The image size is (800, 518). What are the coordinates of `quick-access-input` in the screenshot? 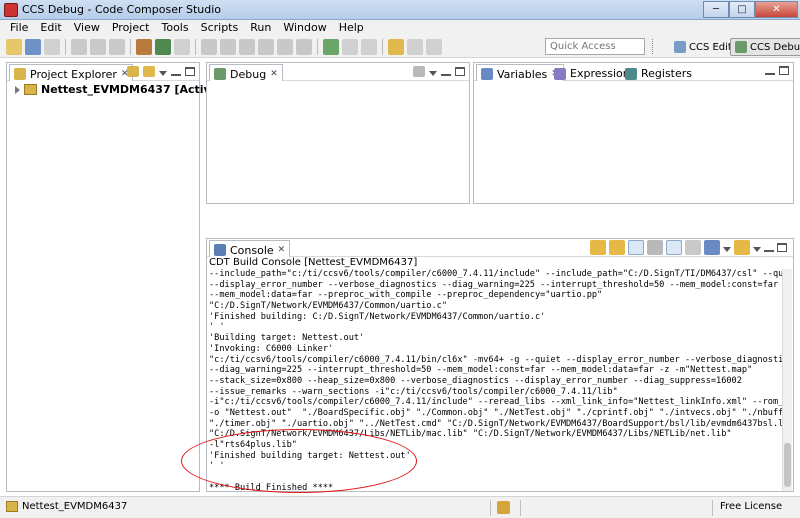 It's located at (595, 46).